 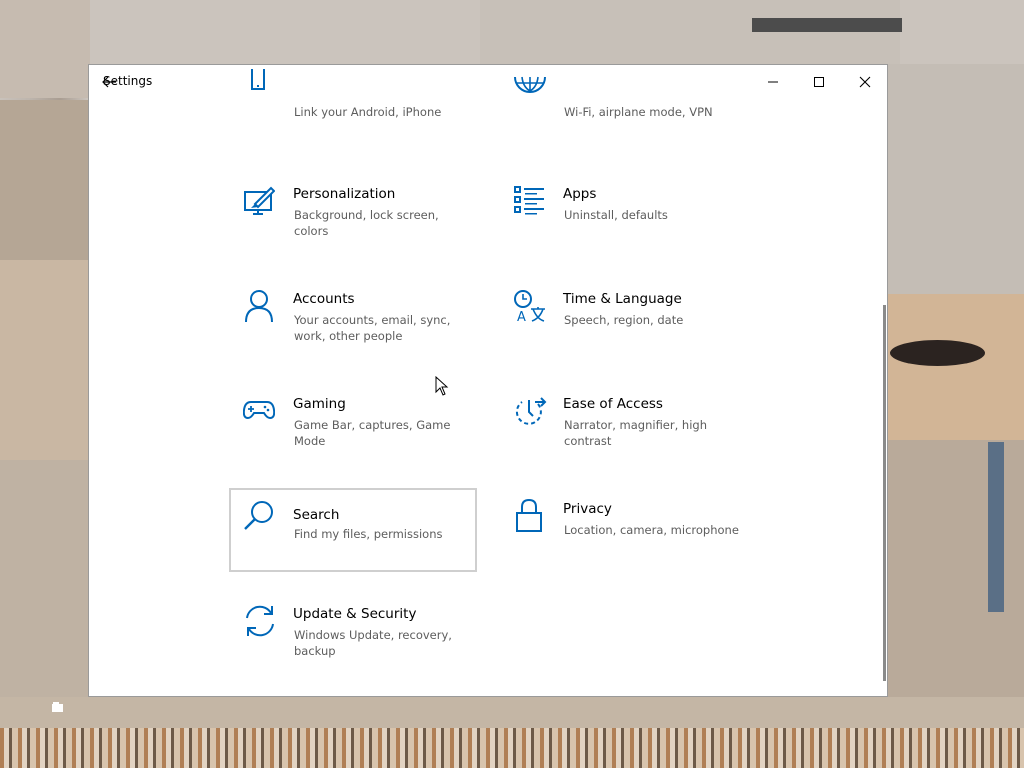 What do you see at coordinates (530, 409) in the screenshot?
I see `ease-of-access-icon` at bounding box center [530, 409].